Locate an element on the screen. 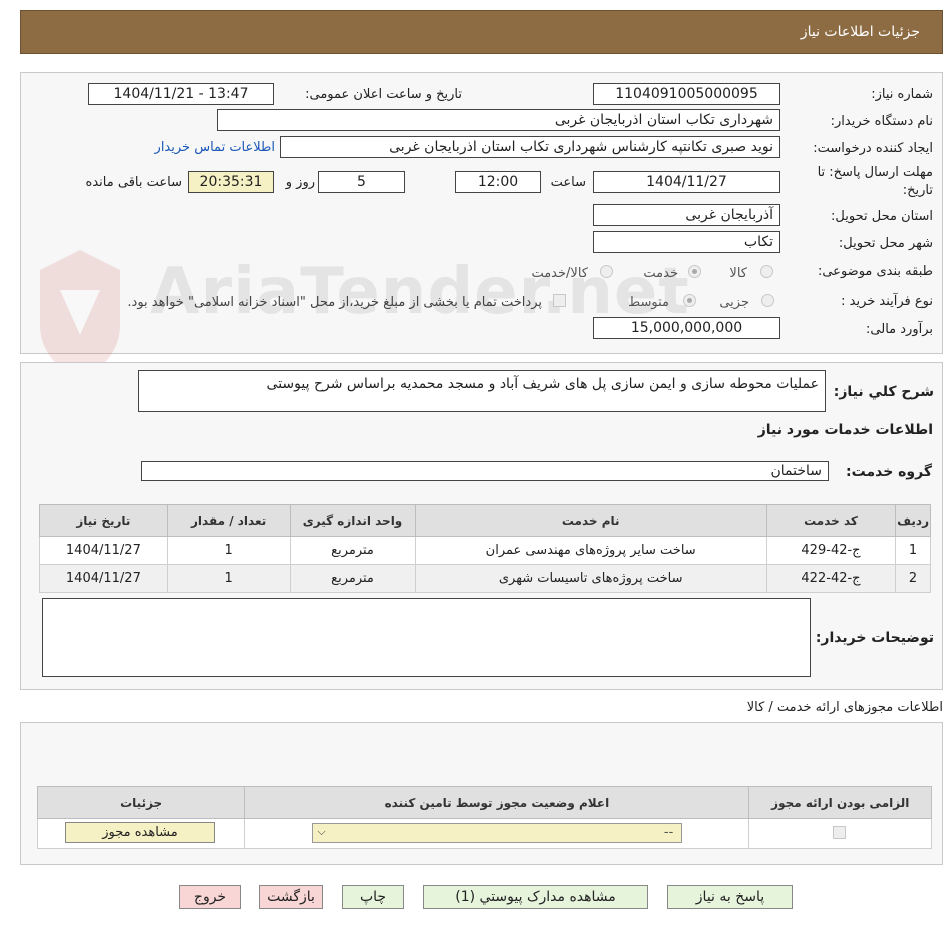 Image resolution: width=951 pixels, height=929 pixels. reply-button: پاسخ به نياز is located at coordinates (730, 897).